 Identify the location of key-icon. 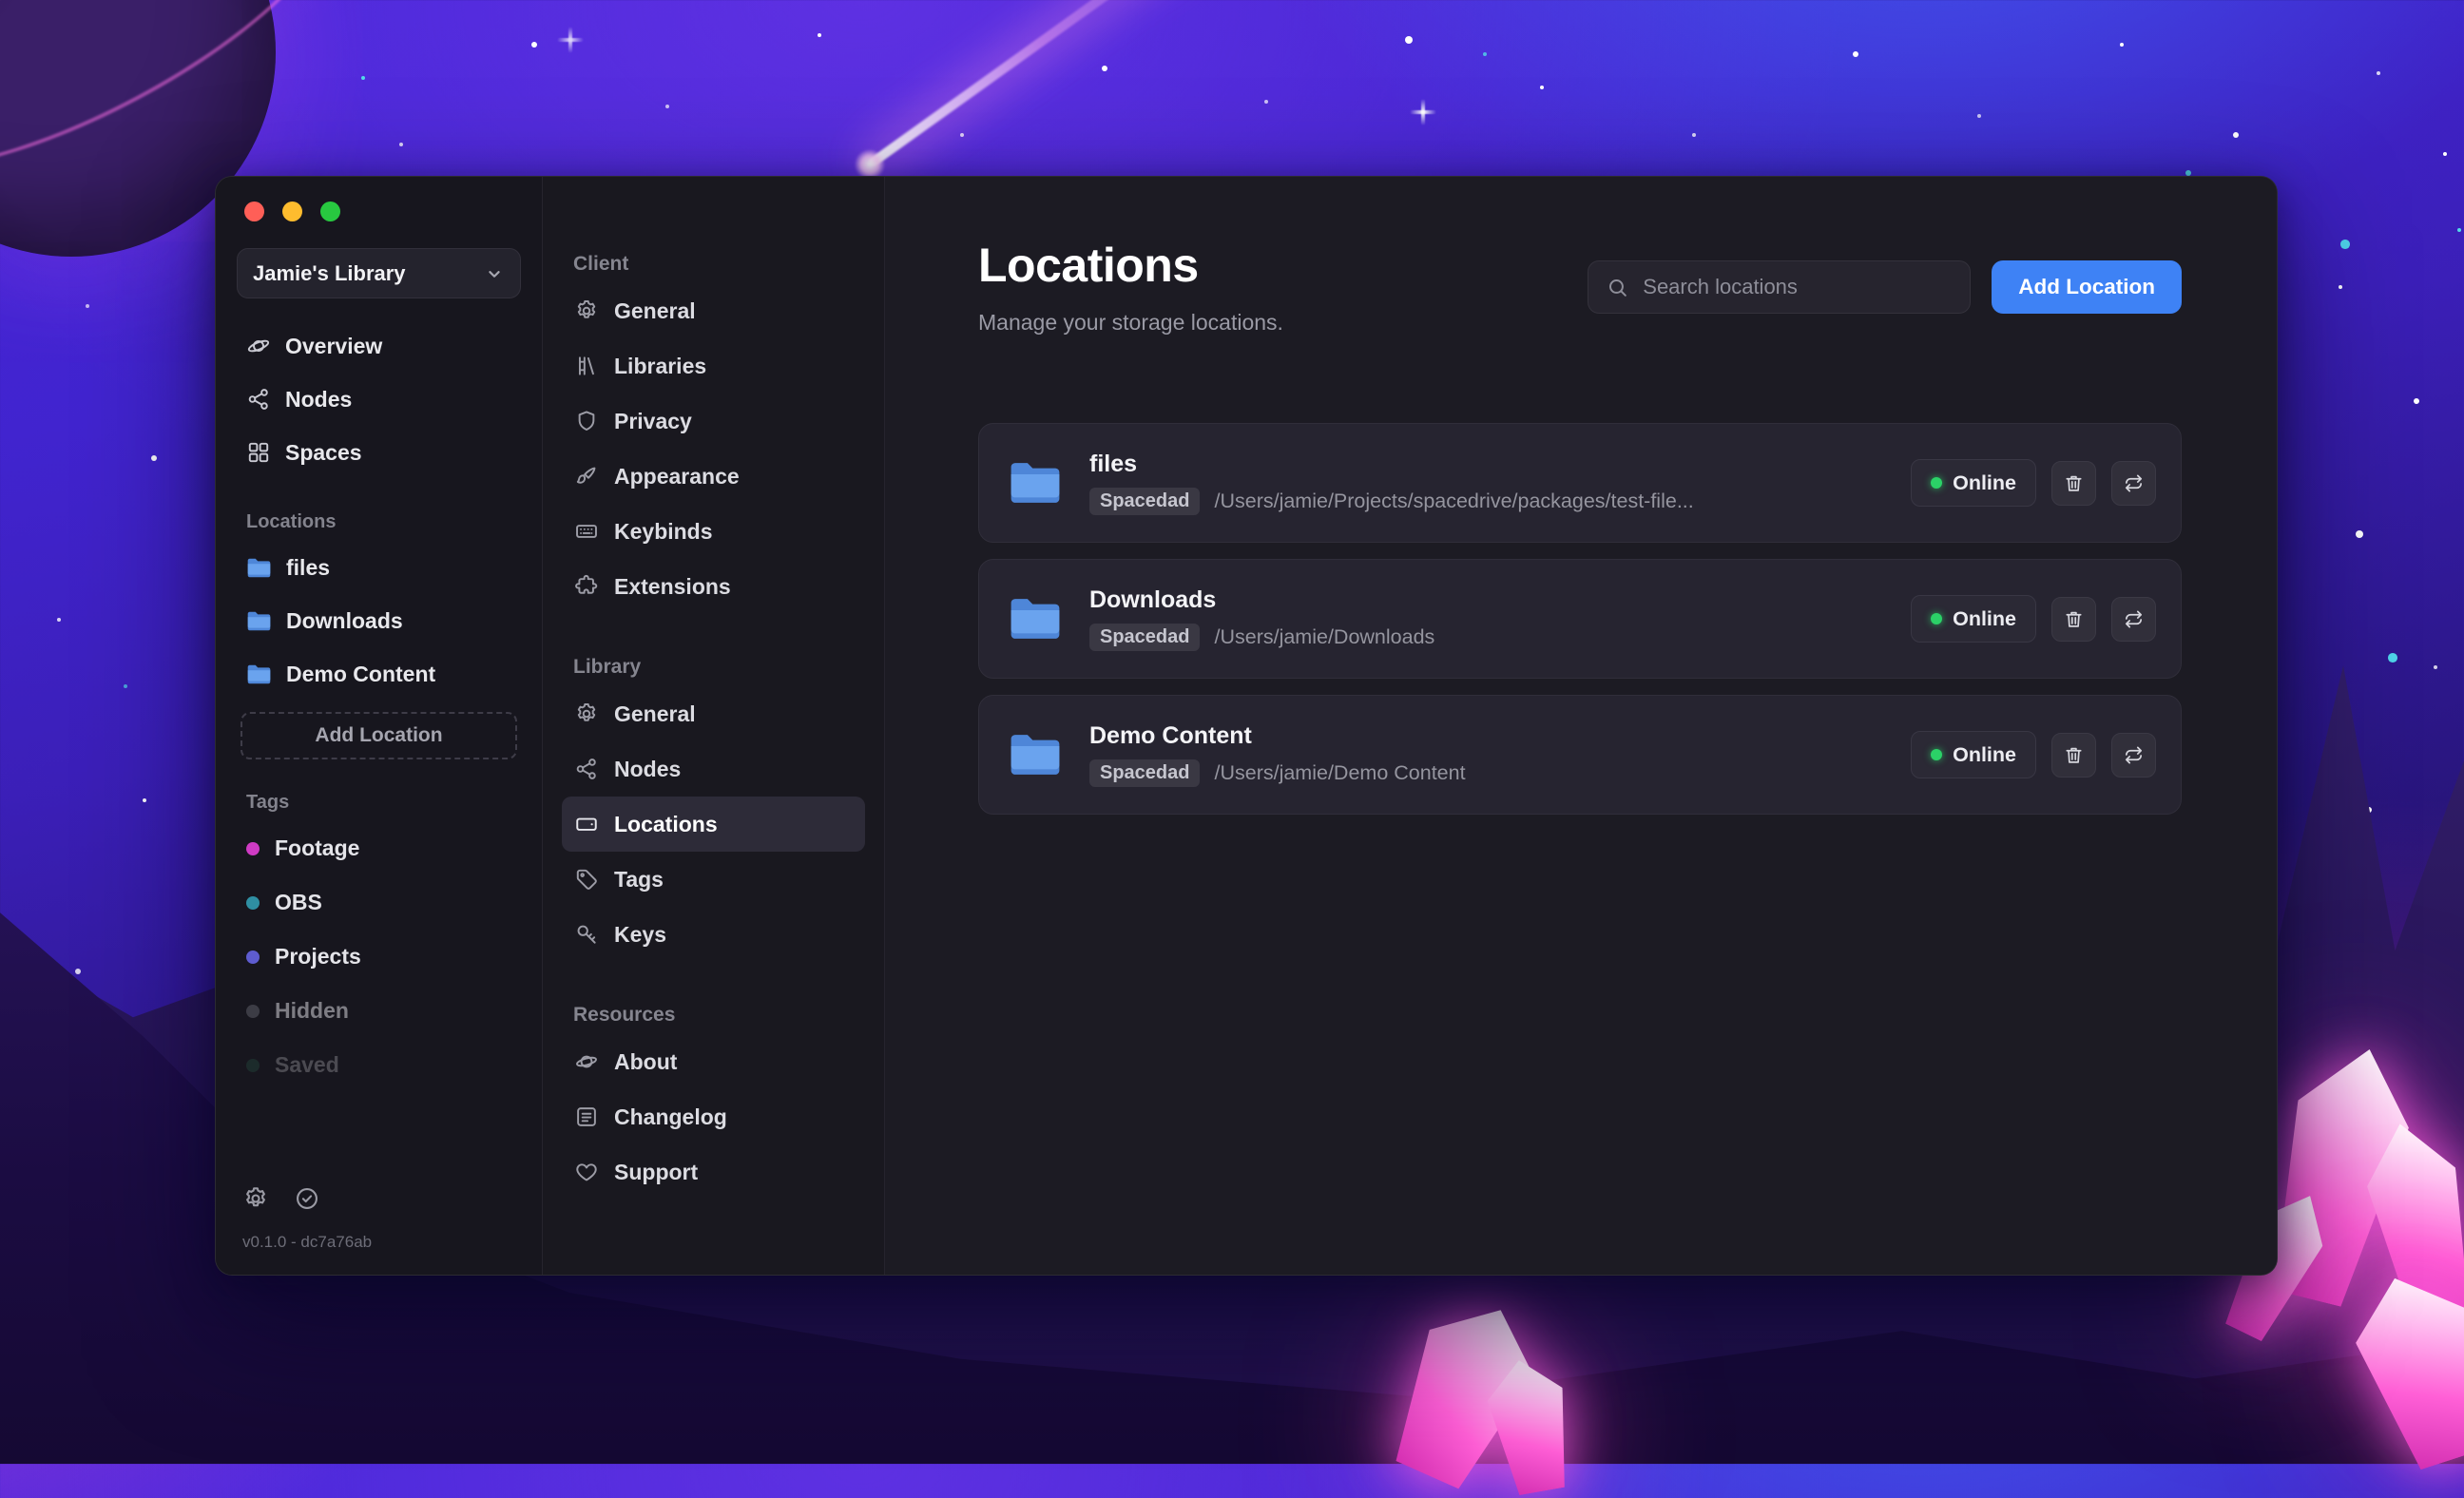
(586, 934).